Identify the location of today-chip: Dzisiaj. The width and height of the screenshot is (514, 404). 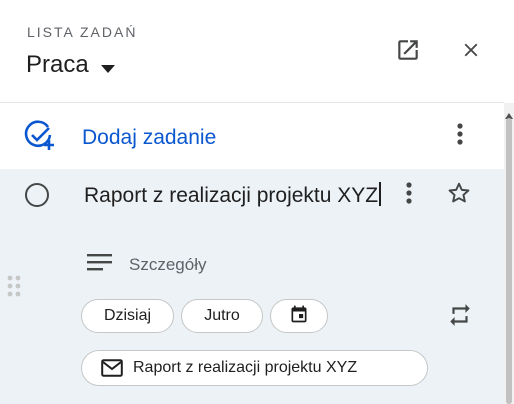
(127, 316).